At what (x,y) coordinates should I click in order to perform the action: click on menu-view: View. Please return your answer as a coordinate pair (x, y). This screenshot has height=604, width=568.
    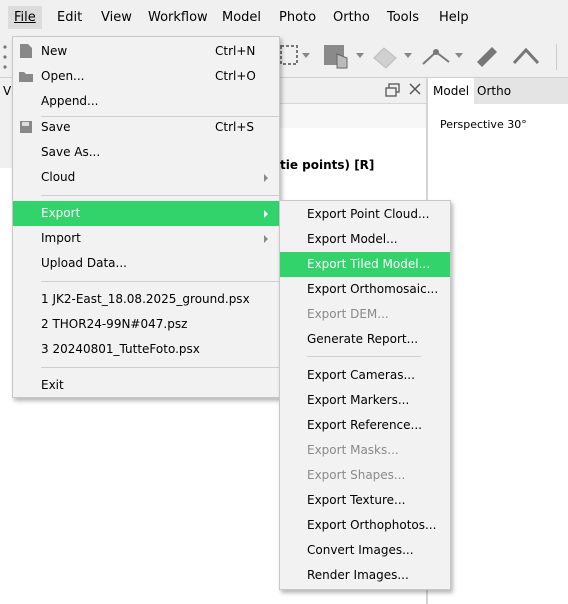
    Looking at the image, I should click on (116, 17).